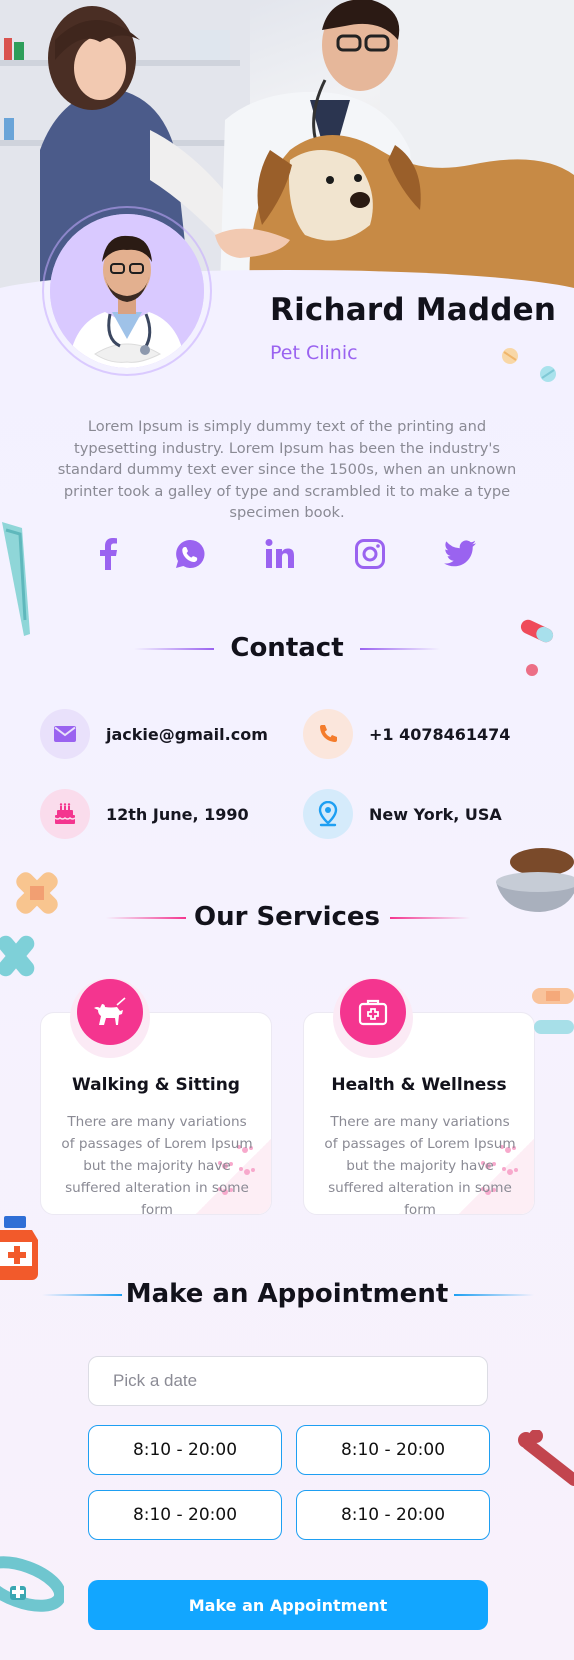 The image size is (574, 1660). What do you see at coordinates (110, 1012) in the screenshot?
I see `dog-walking-icon` at bounding box center [110, 1012].